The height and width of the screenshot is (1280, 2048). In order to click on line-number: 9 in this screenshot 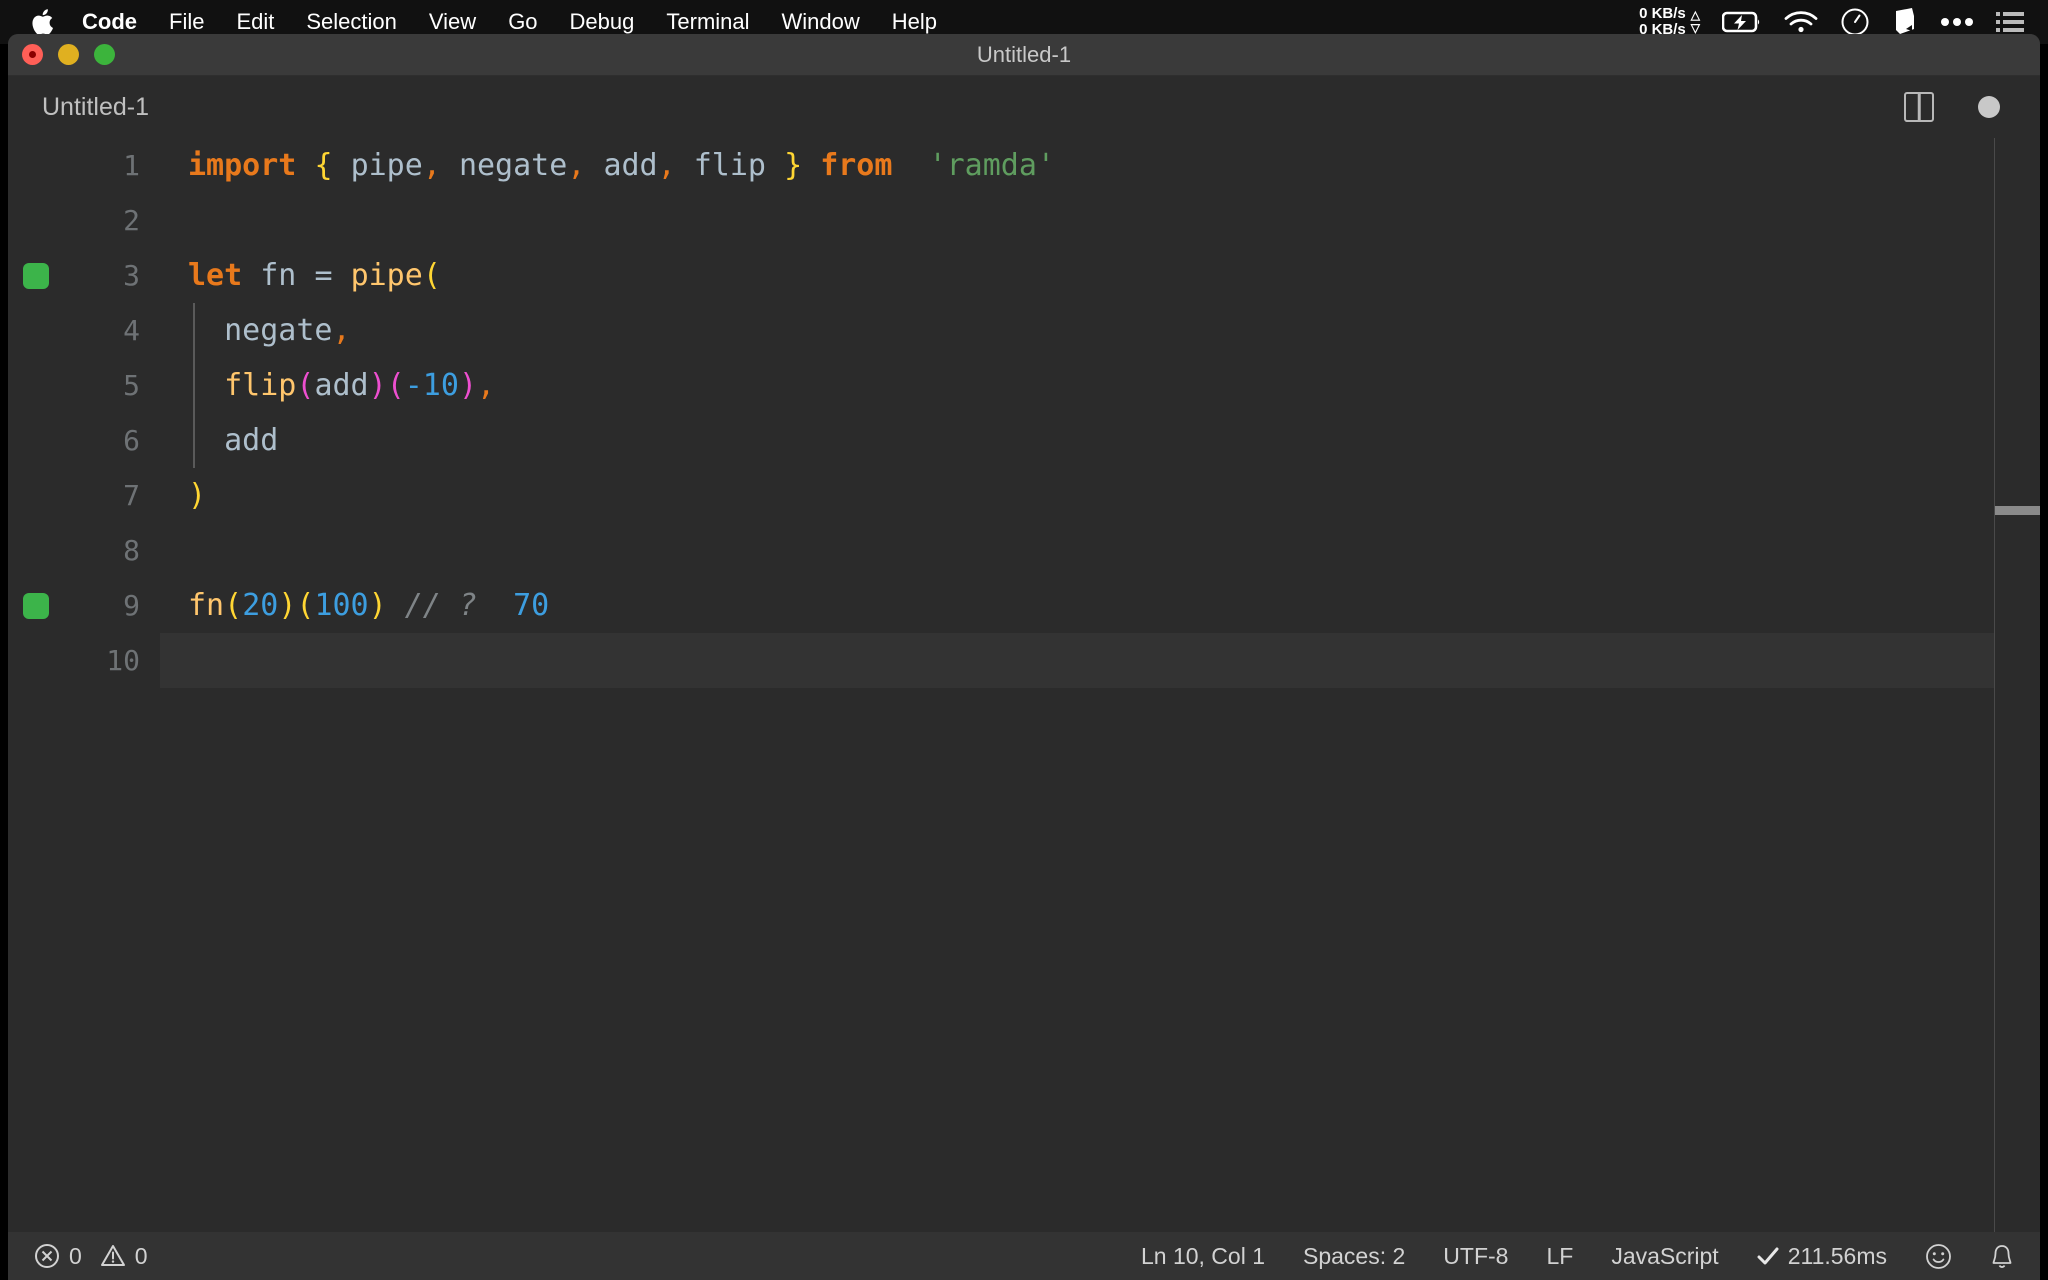, I will do `click(131, 605)`.